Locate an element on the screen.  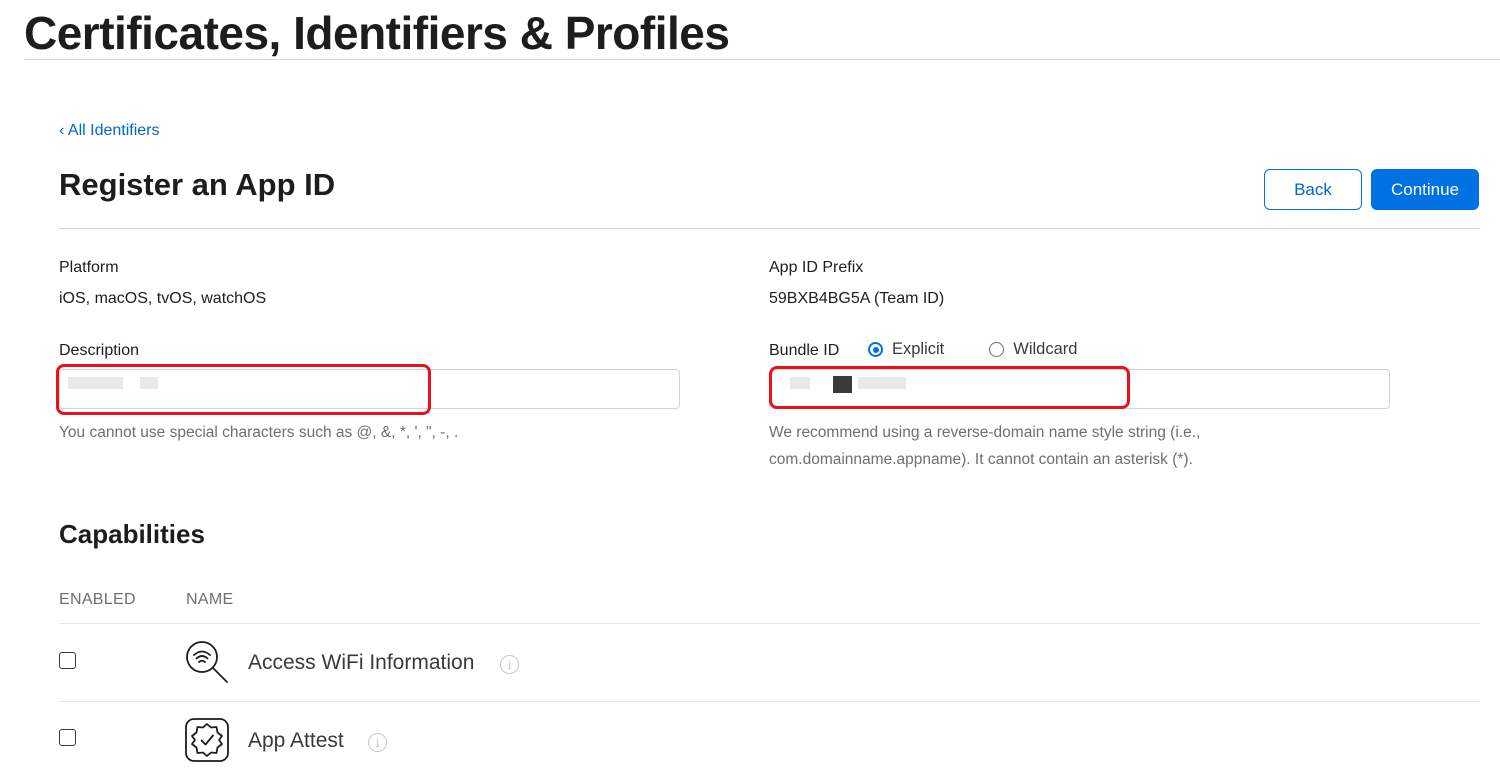
bundle-id-label: Bundle ID is located at coordinates (804, 350).